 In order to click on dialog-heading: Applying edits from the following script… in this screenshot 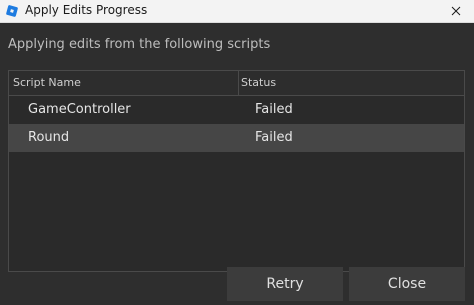, I will do `click(139, 44)`.